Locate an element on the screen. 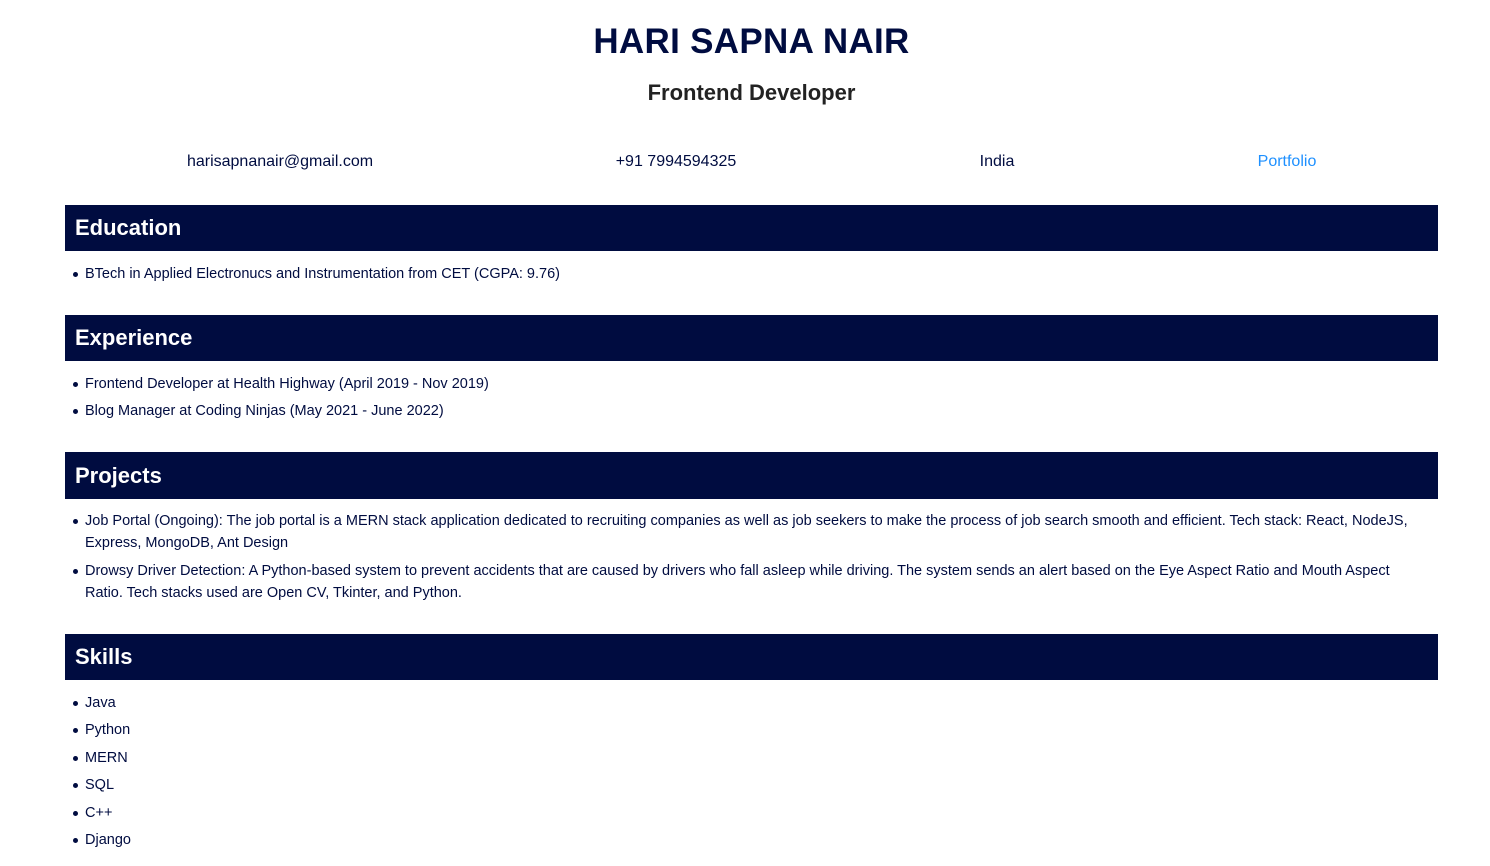  skill-item: SQL is located at coordinates (751, 785).